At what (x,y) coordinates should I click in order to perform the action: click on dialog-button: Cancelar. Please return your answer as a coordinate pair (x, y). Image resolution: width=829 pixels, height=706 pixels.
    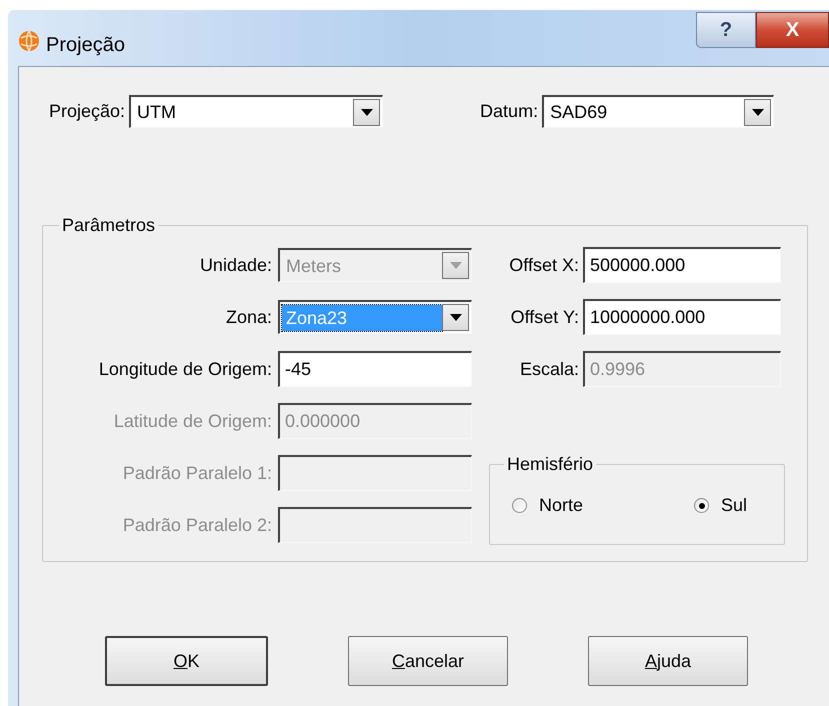
    Looking at the image, I should click on (428, 661).